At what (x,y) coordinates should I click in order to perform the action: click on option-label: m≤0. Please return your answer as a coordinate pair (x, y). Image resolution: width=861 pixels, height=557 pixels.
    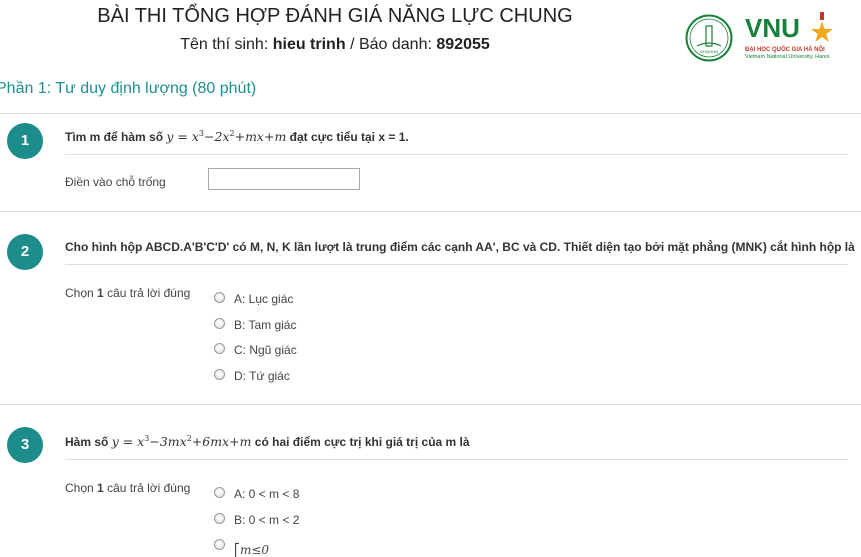
    Looking at the image, I should click on (255, 549).